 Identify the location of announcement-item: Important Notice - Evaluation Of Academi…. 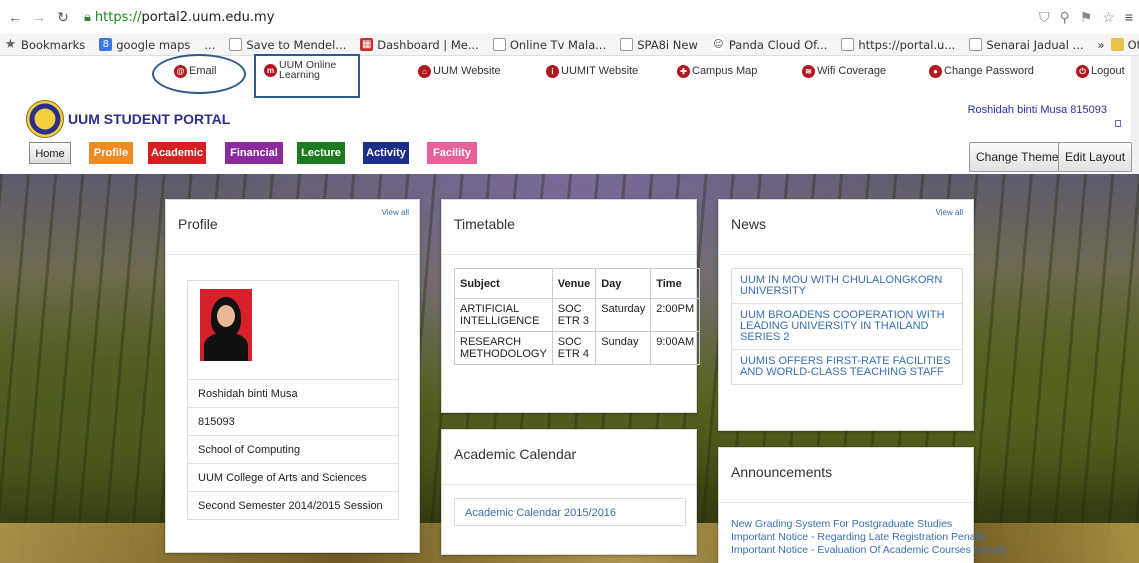
(868, 550).